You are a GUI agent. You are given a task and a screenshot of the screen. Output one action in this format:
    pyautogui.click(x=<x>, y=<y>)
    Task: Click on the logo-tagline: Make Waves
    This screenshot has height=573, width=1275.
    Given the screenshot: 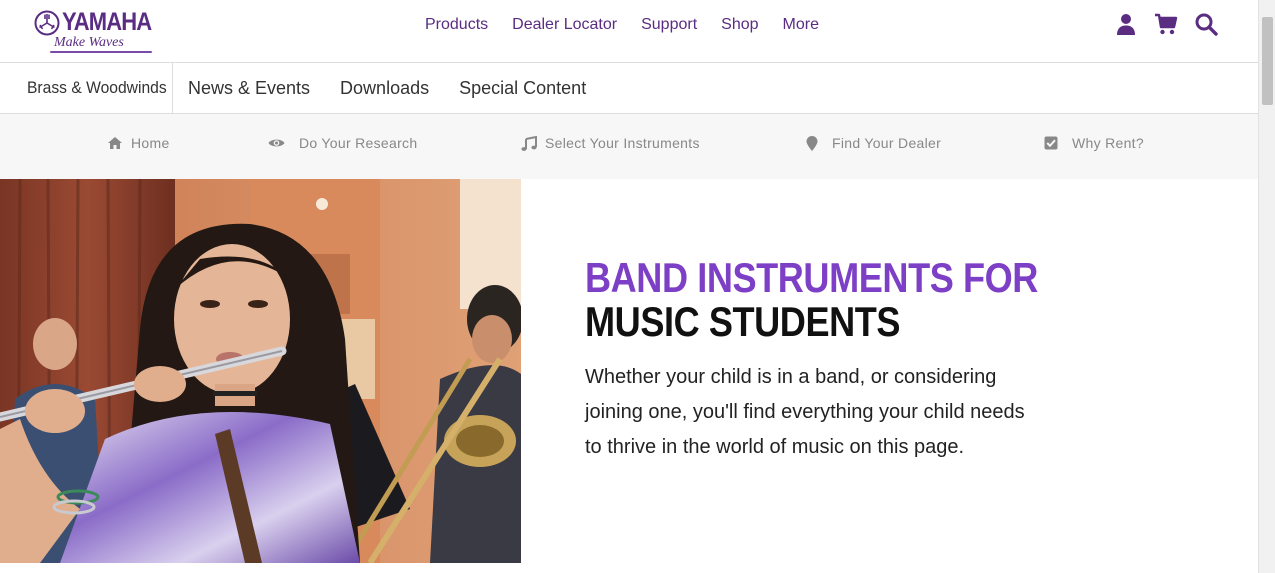 What is the action you would take?
    pyautogui.click(x=89, y=42)
    